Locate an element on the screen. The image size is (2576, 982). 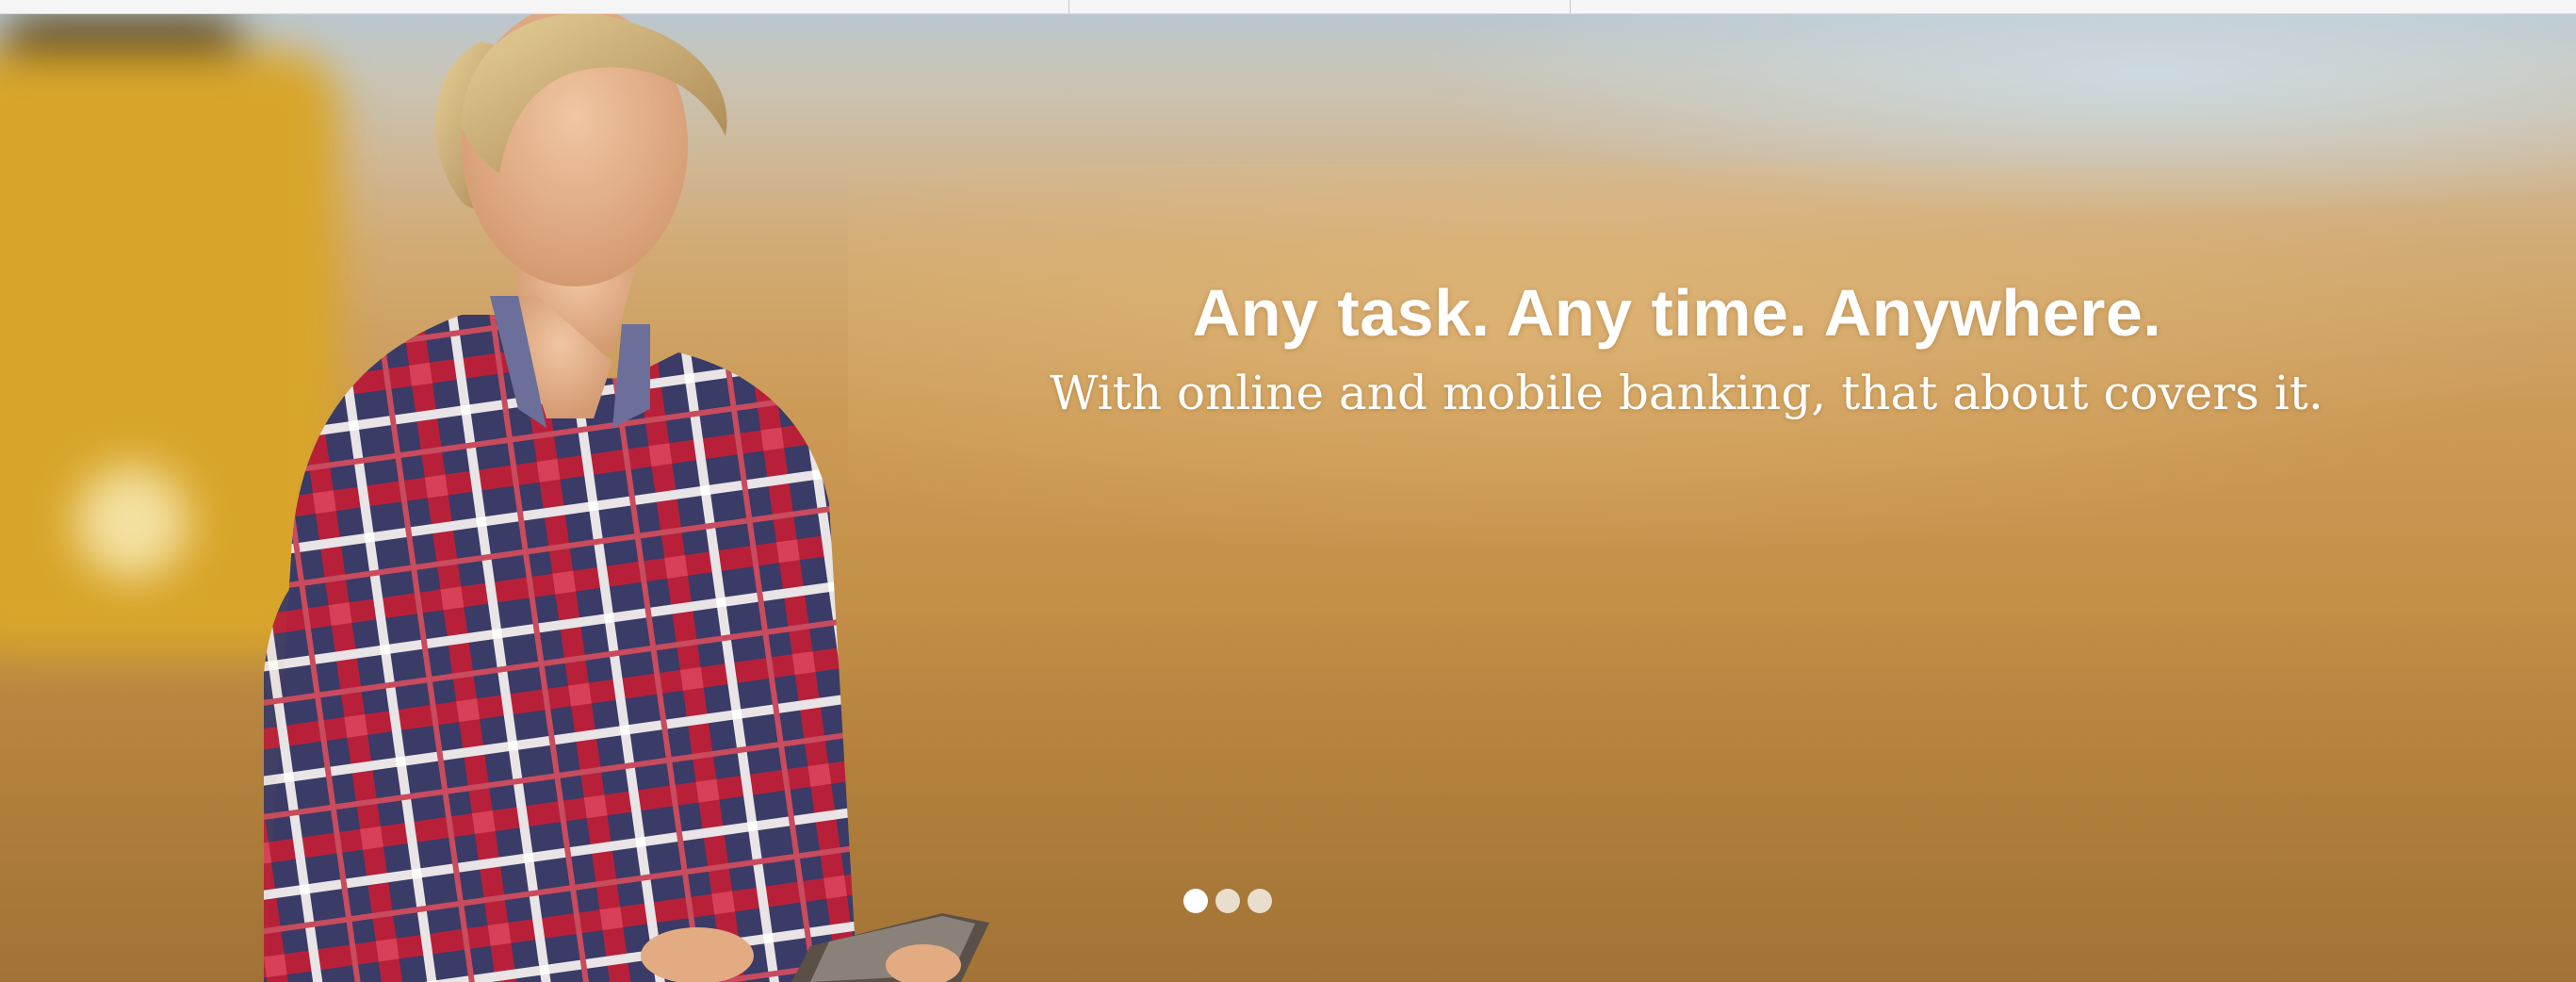
carousel-pagination is located at coordinates (1227, 901).